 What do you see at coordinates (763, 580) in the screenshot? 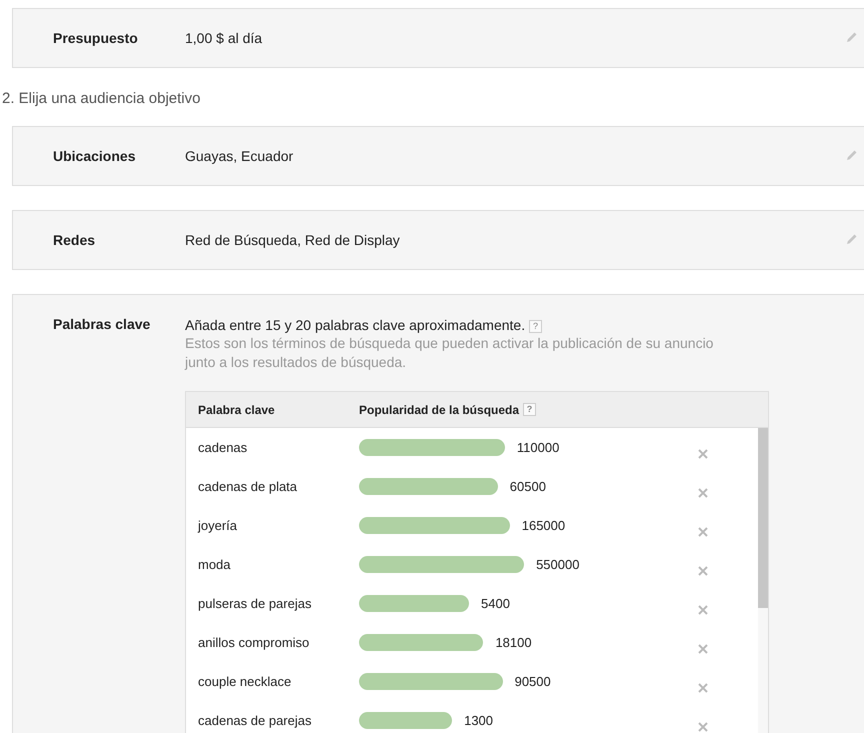
I see `scrollbar` at bounding box center [763, 580].